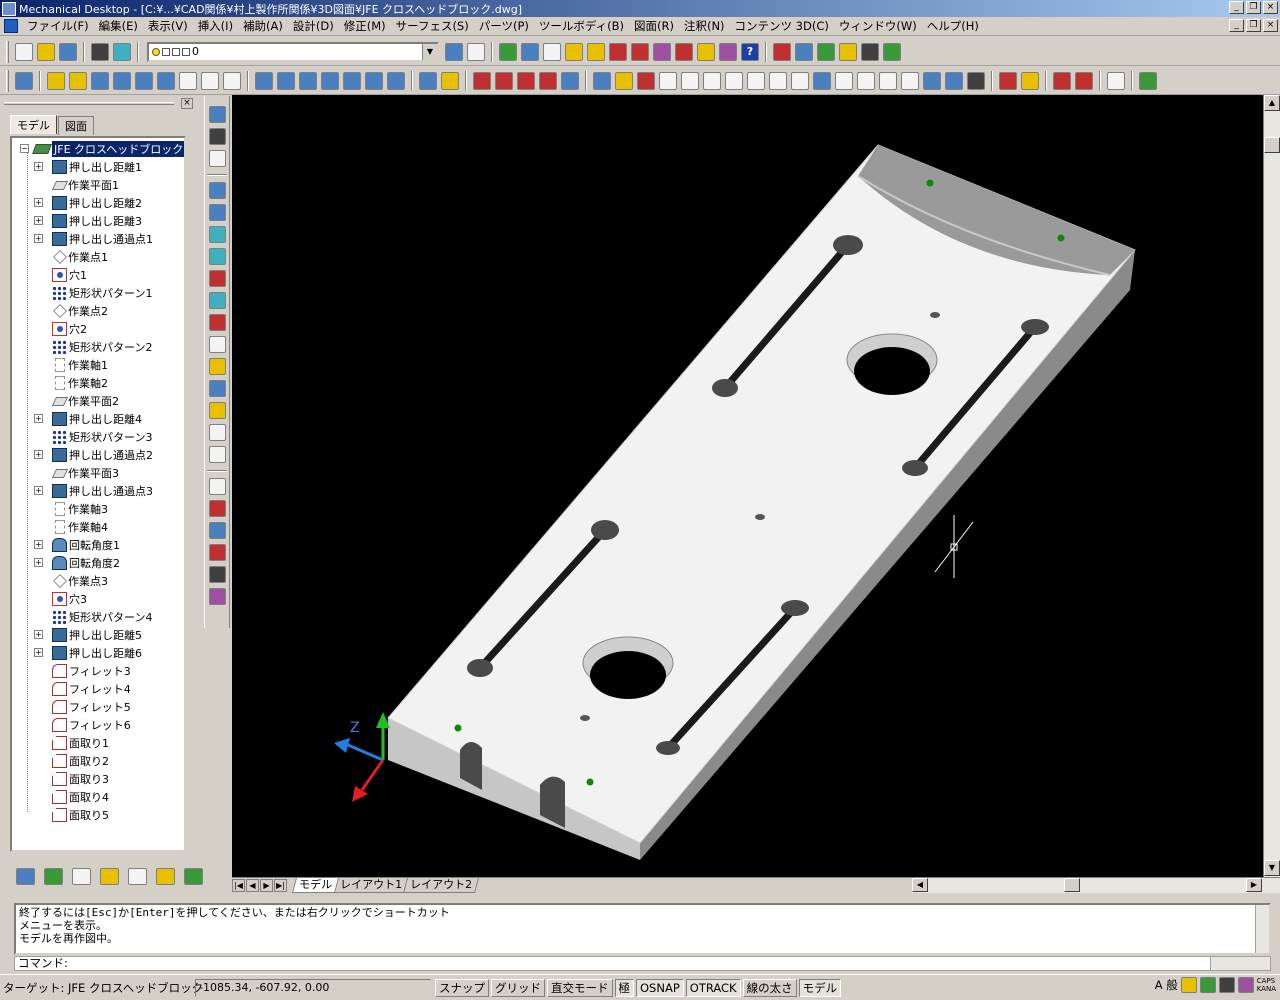 The height and width of the screenshot is (1000, 1280). Describe the element at coordinates (82, 707) in the screenshot. I see `tree-item: フィレット5` at that location.